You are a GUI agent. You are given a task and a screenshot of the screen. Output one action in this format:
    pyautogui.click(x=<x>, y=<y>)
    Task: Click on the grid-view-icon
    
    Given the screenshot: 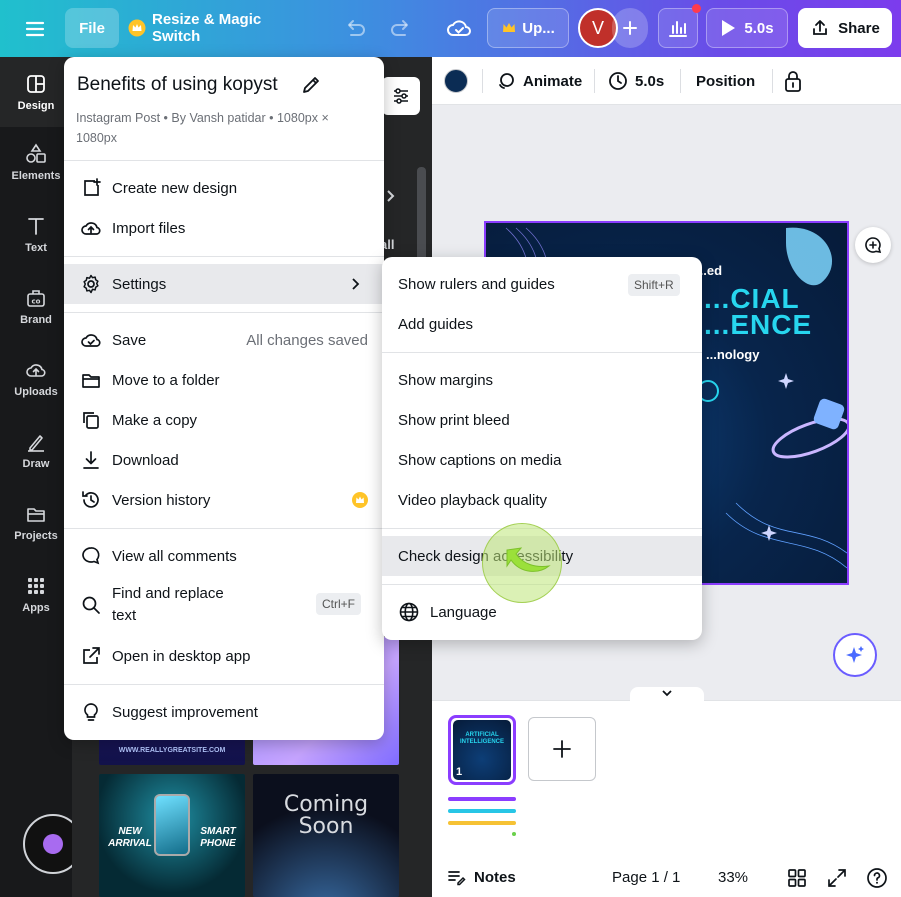 What is the action you would take?
    pyautogui.click(x=797, y=878)
    